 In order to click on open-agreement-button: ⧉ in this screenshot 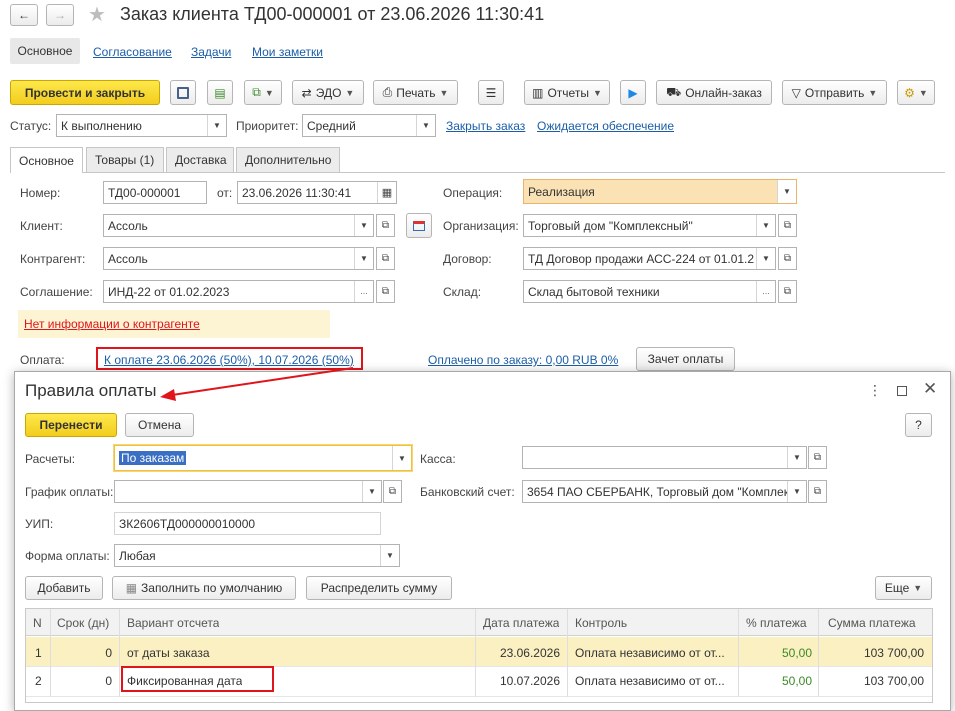, I will do `click(385, 291)`.